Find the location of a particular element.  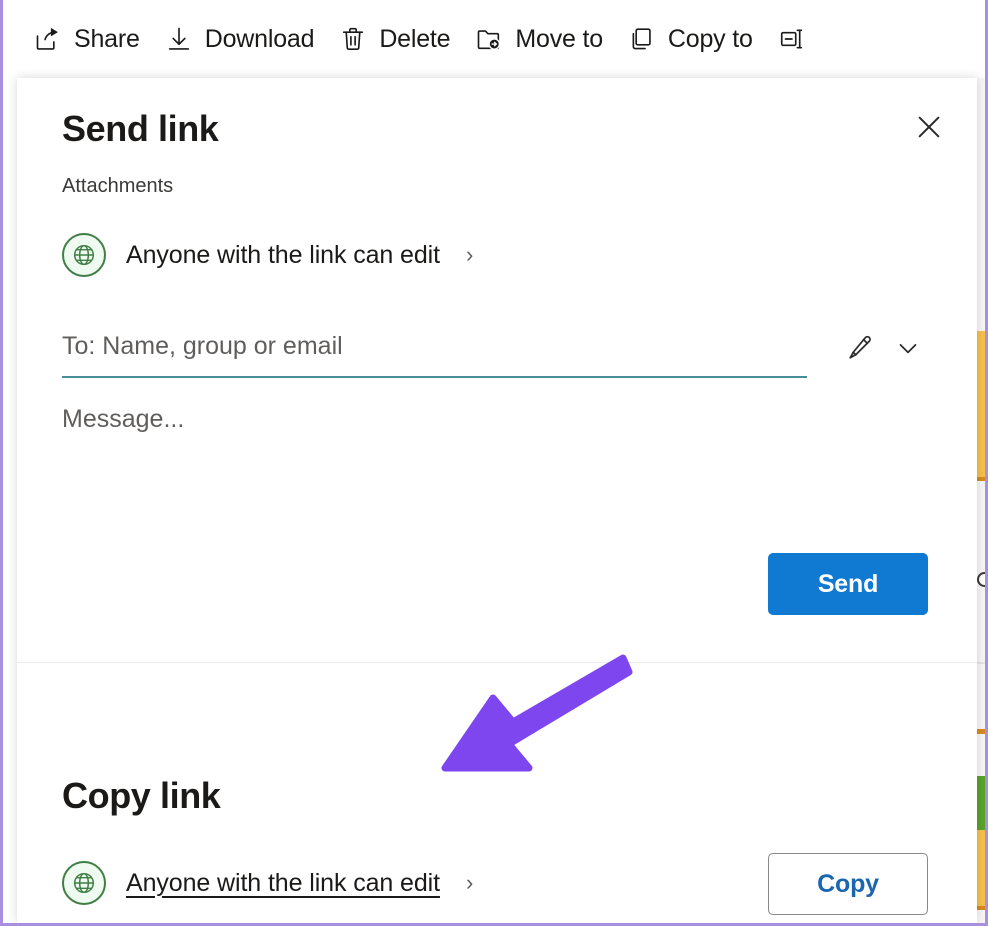

send-link-title: Send link is located at coordinates (140, 128).